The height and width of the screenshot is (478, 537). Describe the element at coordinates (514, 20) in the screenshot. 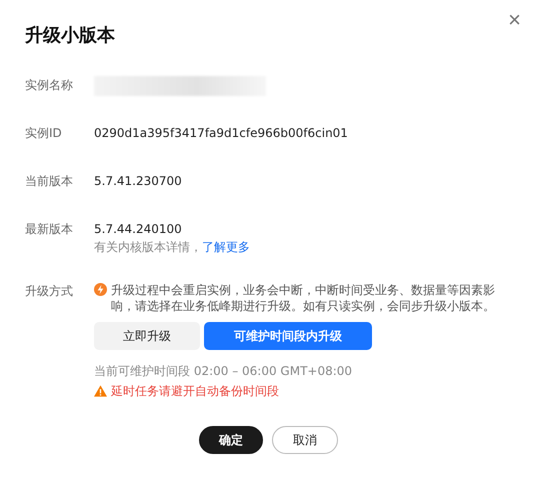

I see `close-button: ×` at that location.